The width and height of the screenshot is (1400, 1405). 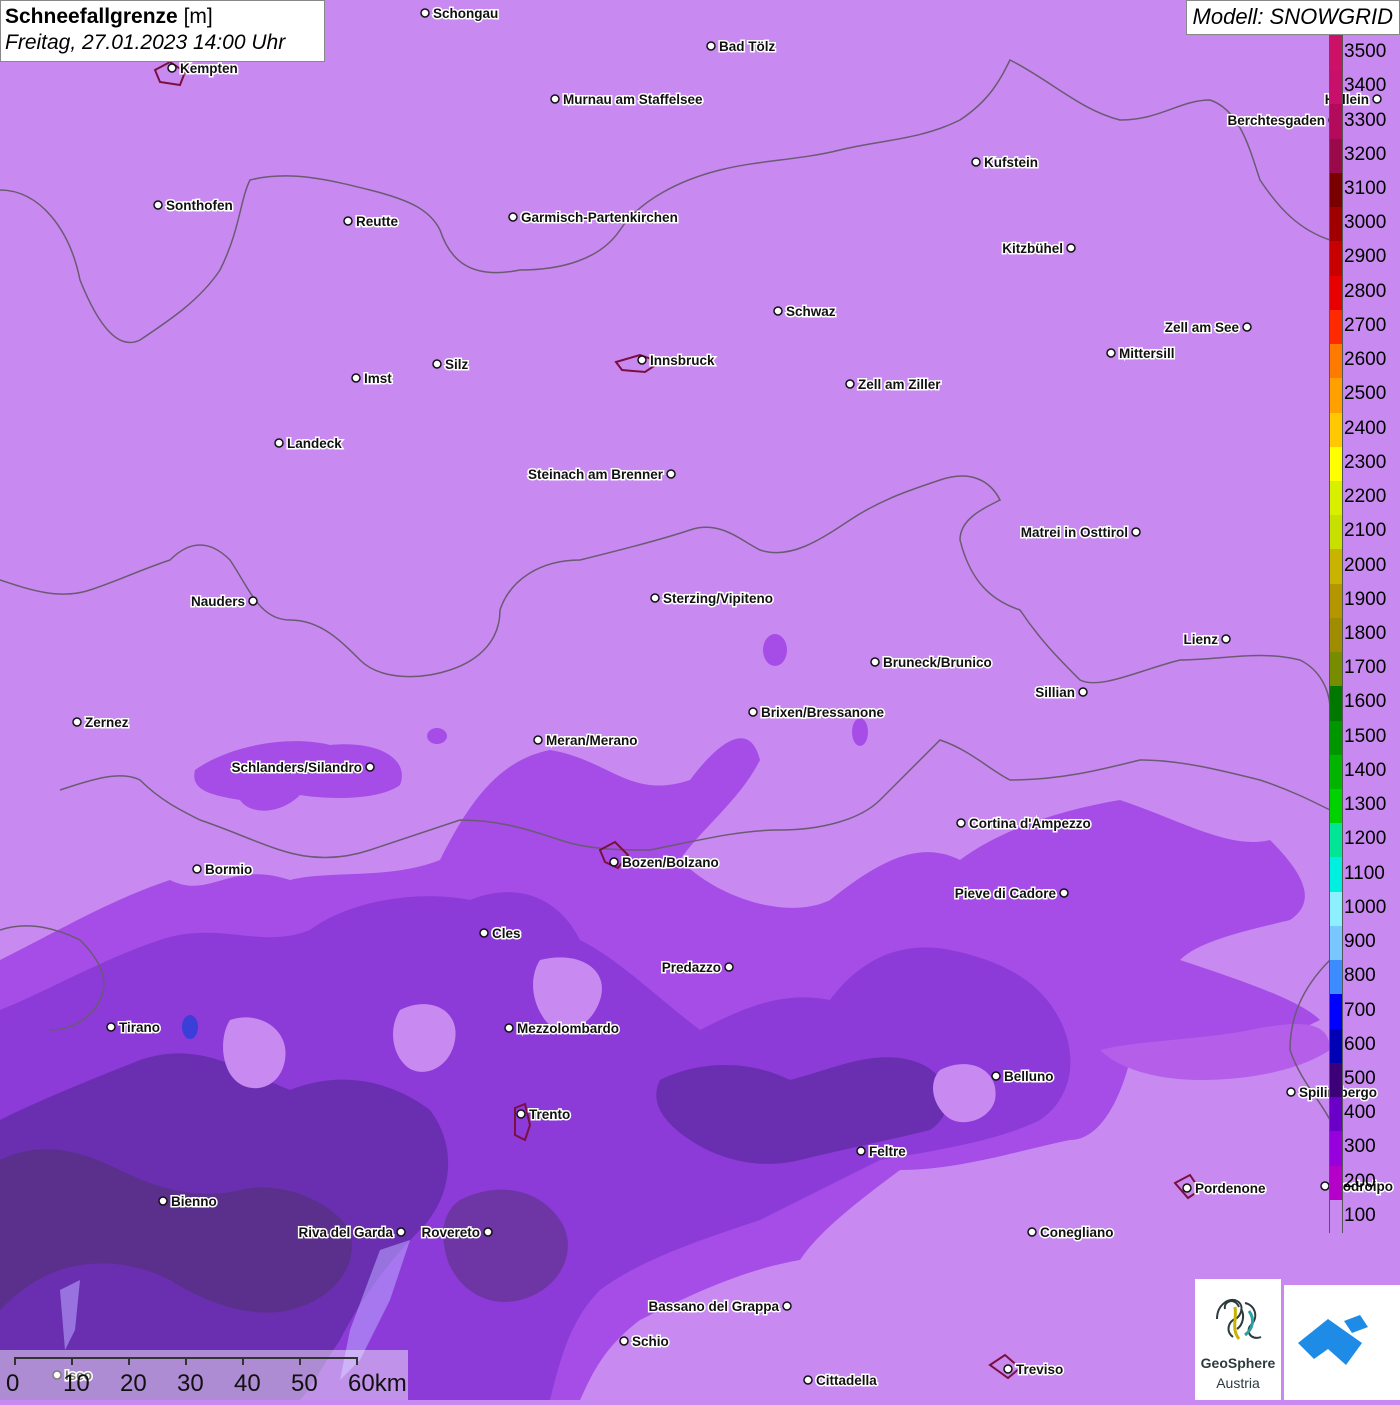 I want to click on legend-label: 1900, so click(x=1365, y=599).